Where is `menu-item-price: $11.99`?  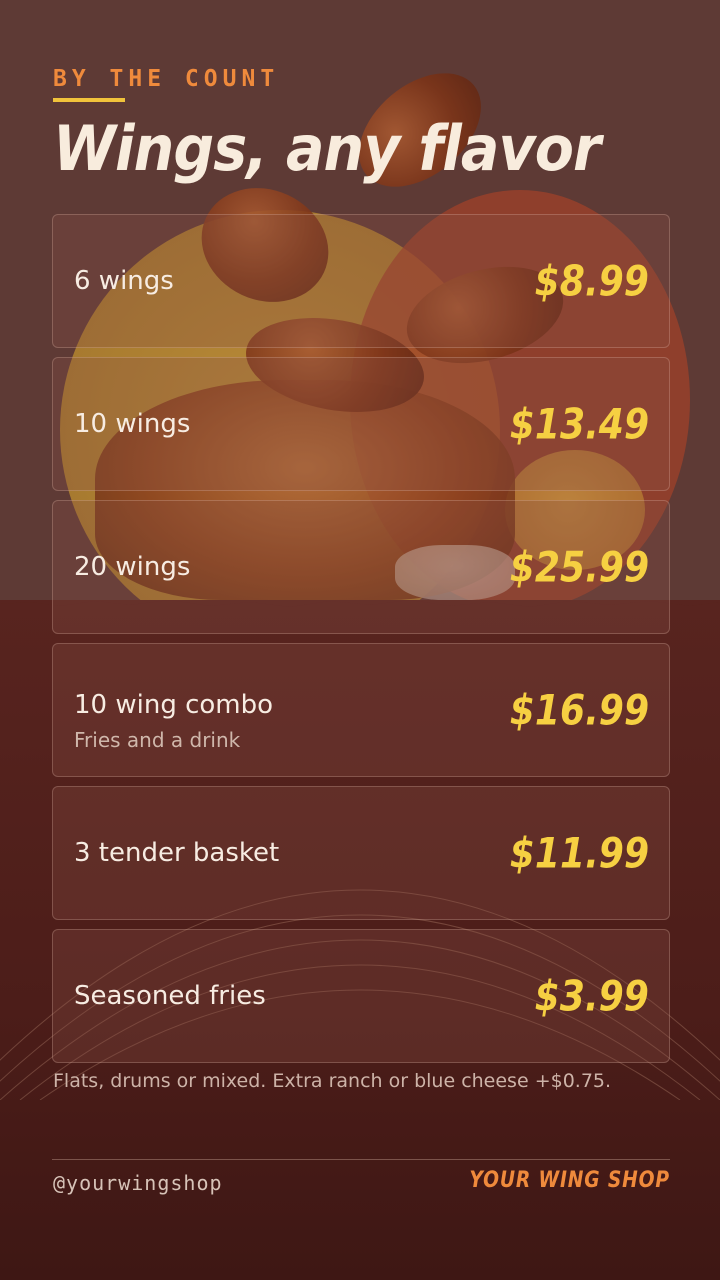
menu-item-price: $11.99 is located at coordinates (579, 853).